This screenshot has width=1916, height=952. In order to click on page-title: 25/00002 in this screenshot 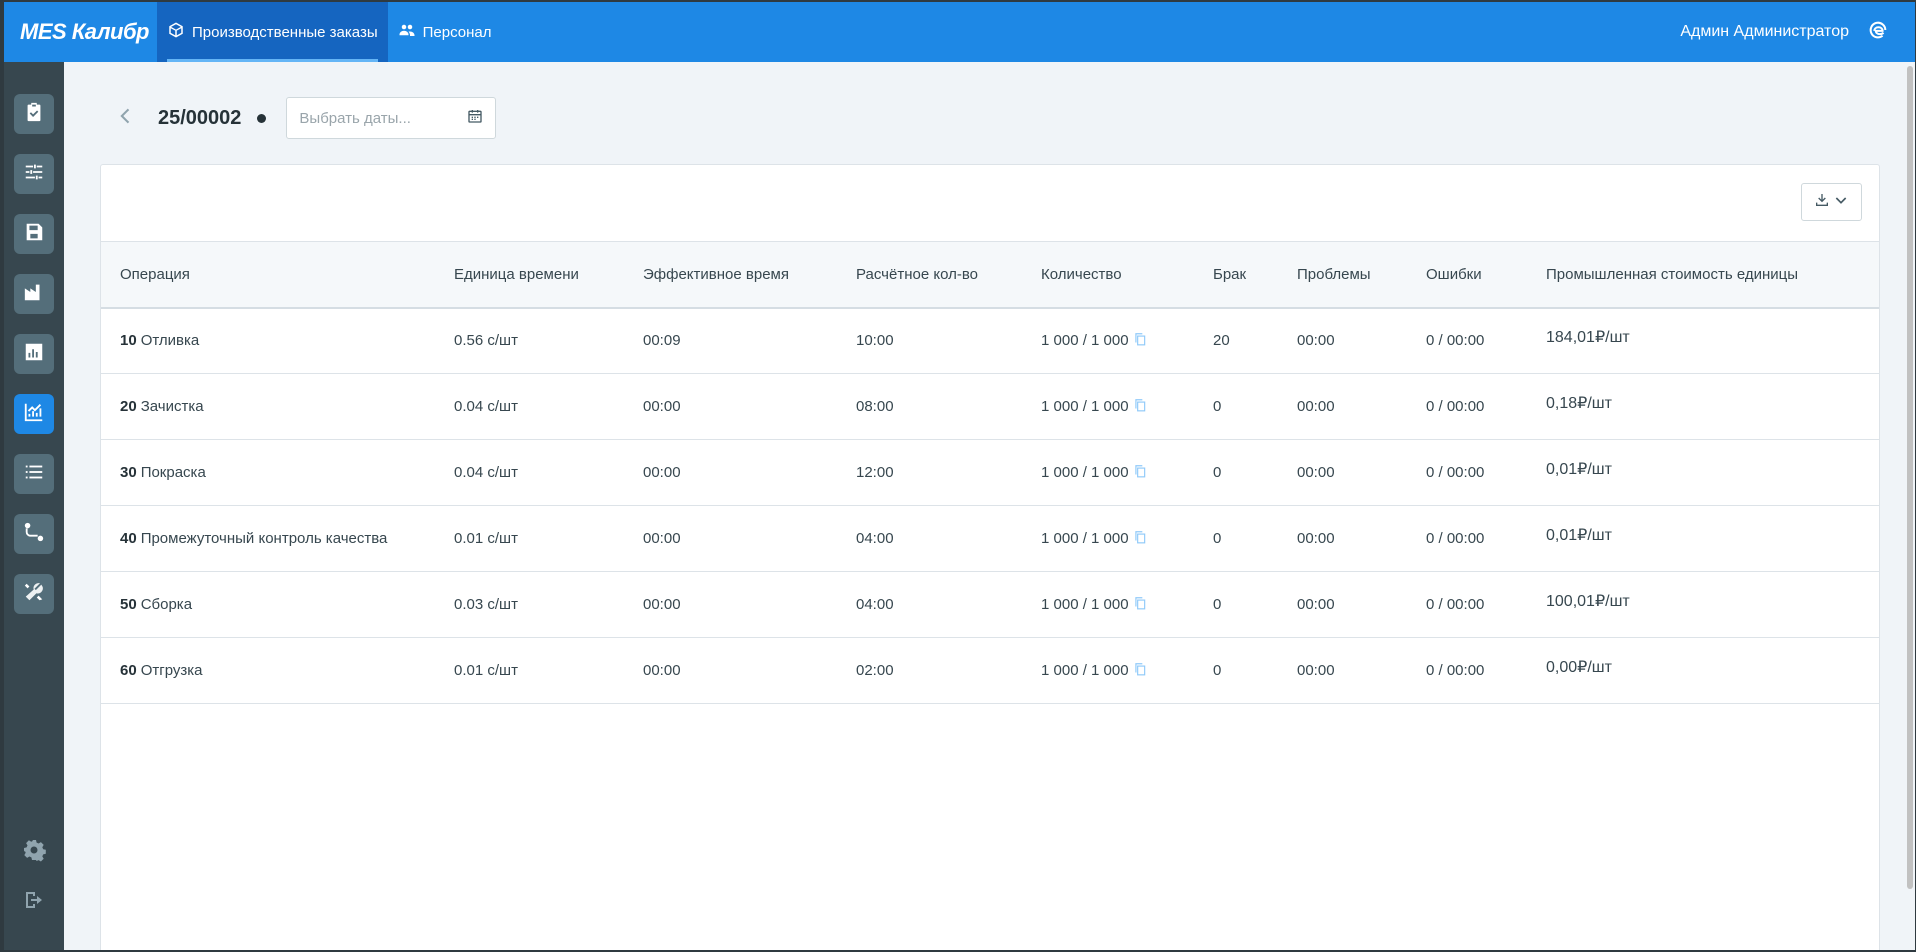, I will do `click(200, 117)`.